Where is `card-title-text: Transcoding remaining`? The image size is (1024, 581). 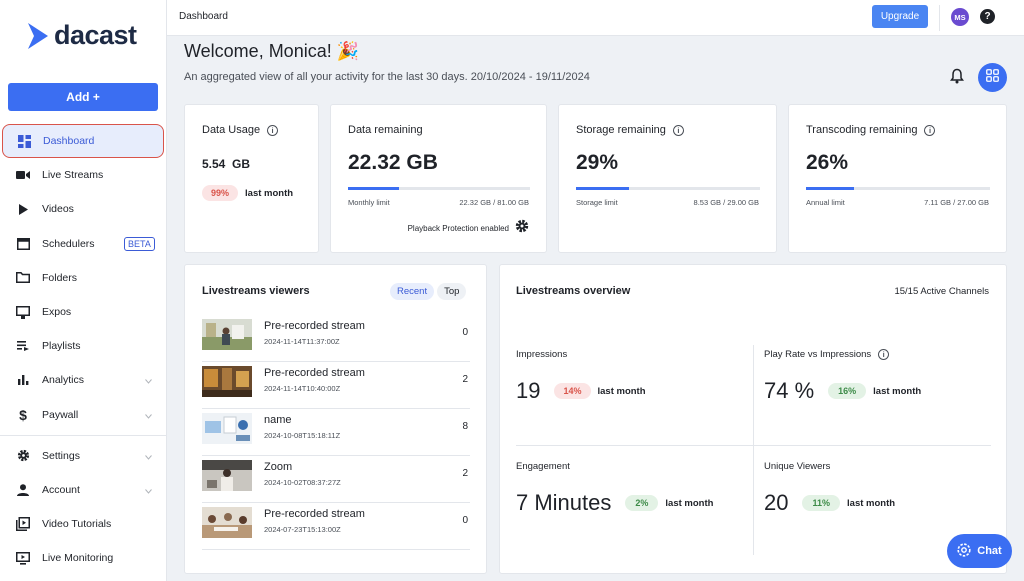
card-title-text: Transcoding remaining is located at coordinates (862, 130).